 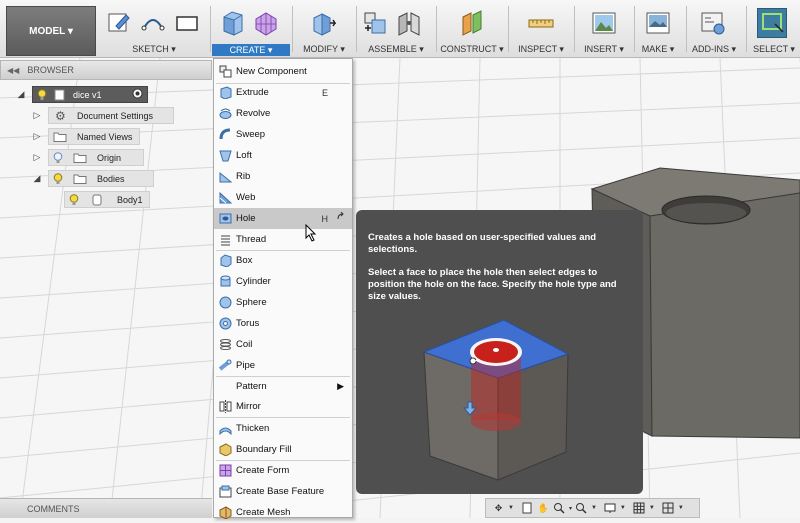 What do you see at coordinates (283, 302) in the screenshot?
I see `menu-item-sphere: Sphere` at bounding box center [283, 302].